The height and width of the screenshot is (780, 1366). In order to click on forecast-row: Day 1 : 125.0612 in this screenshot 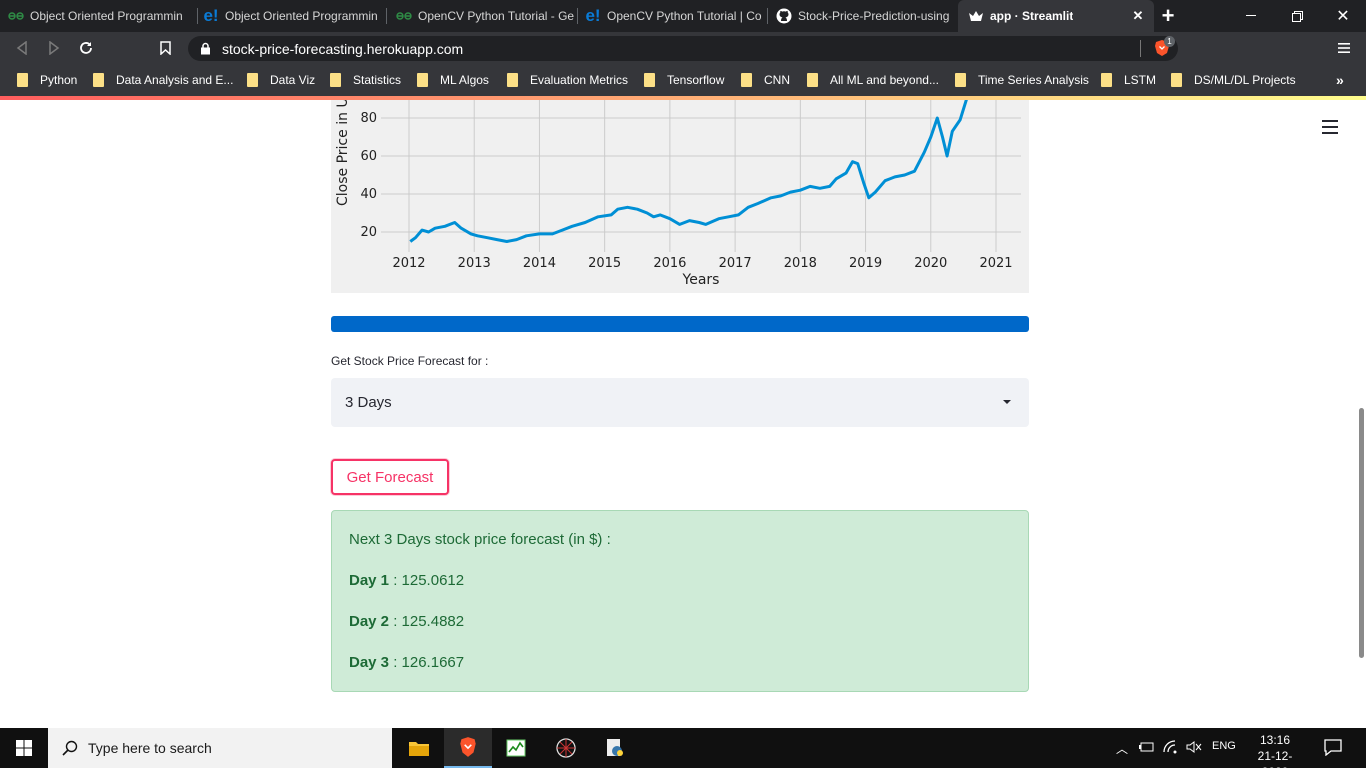, I will do `click(406, 580)`.